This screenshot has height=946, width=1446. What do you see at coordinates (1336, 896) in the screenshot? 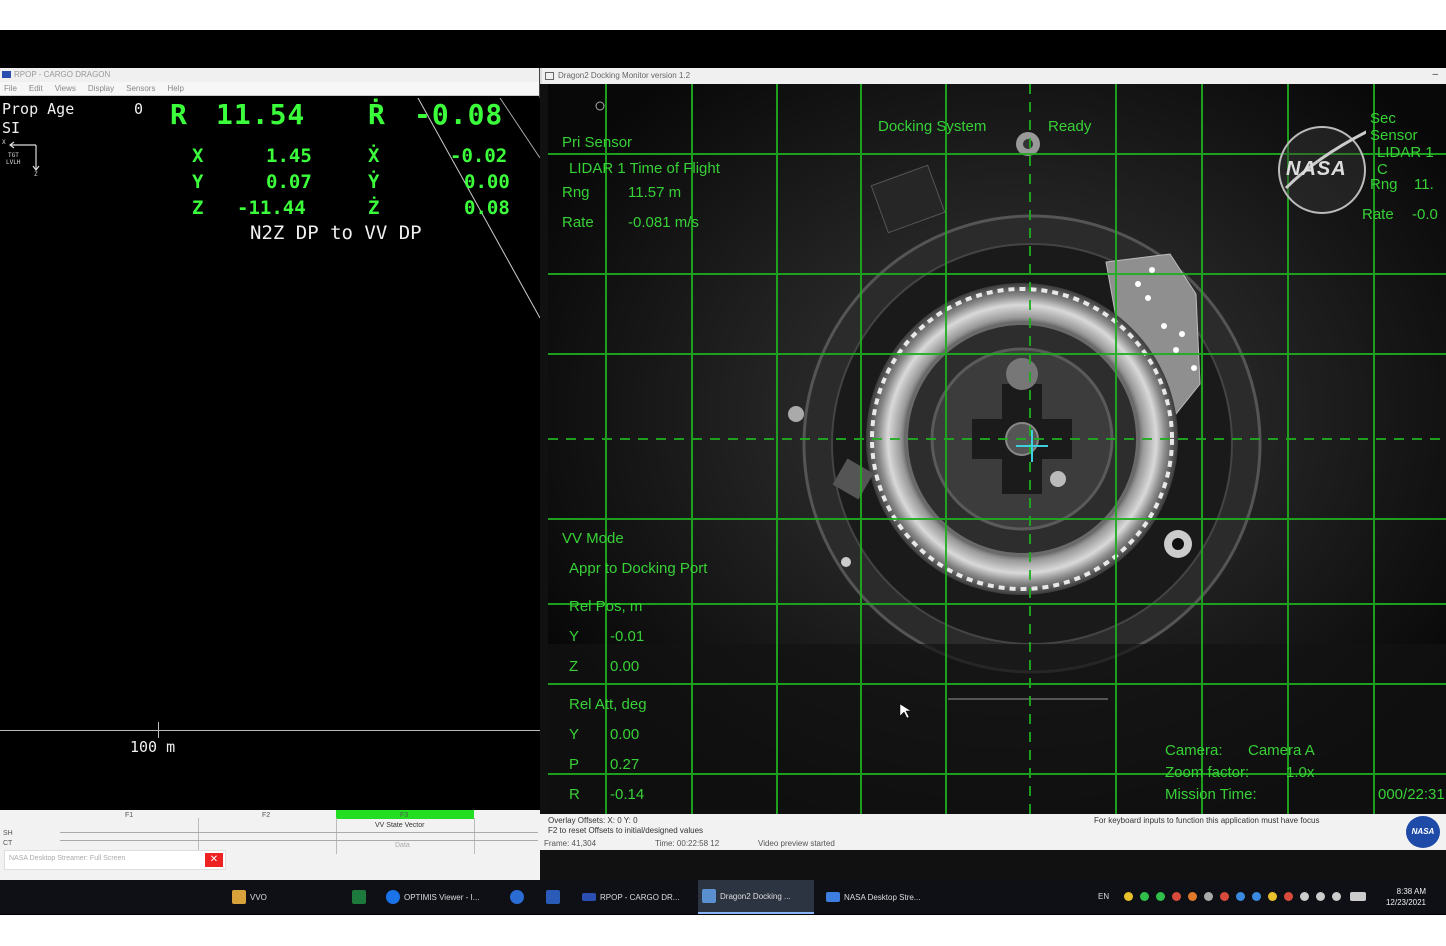
I see `volume-icon` at bounding box center [1336, 896].